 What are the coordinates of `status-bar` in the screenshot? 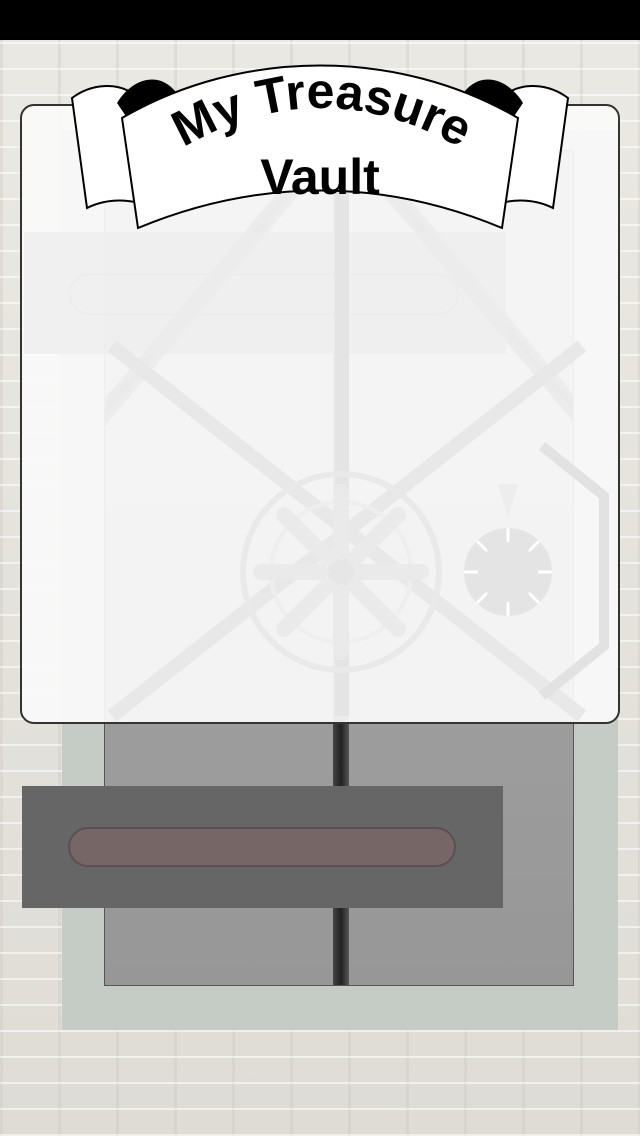 It's located at (320, 20).